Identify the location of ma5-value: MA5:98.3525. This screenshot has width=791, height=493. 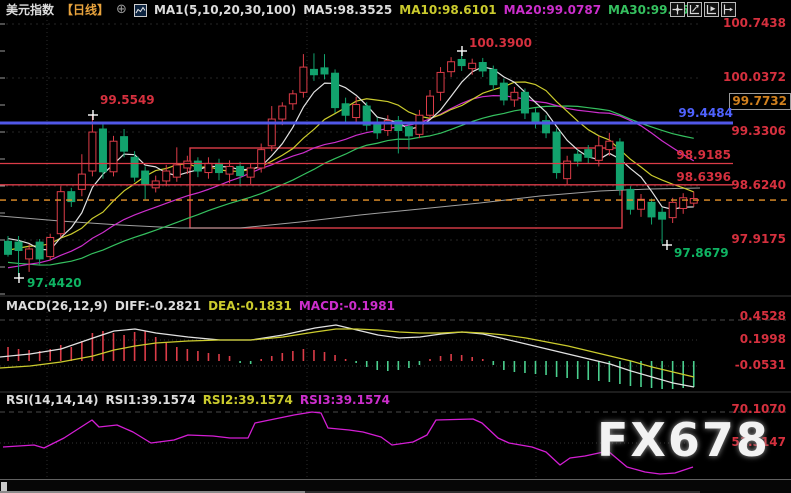
(348, 10).